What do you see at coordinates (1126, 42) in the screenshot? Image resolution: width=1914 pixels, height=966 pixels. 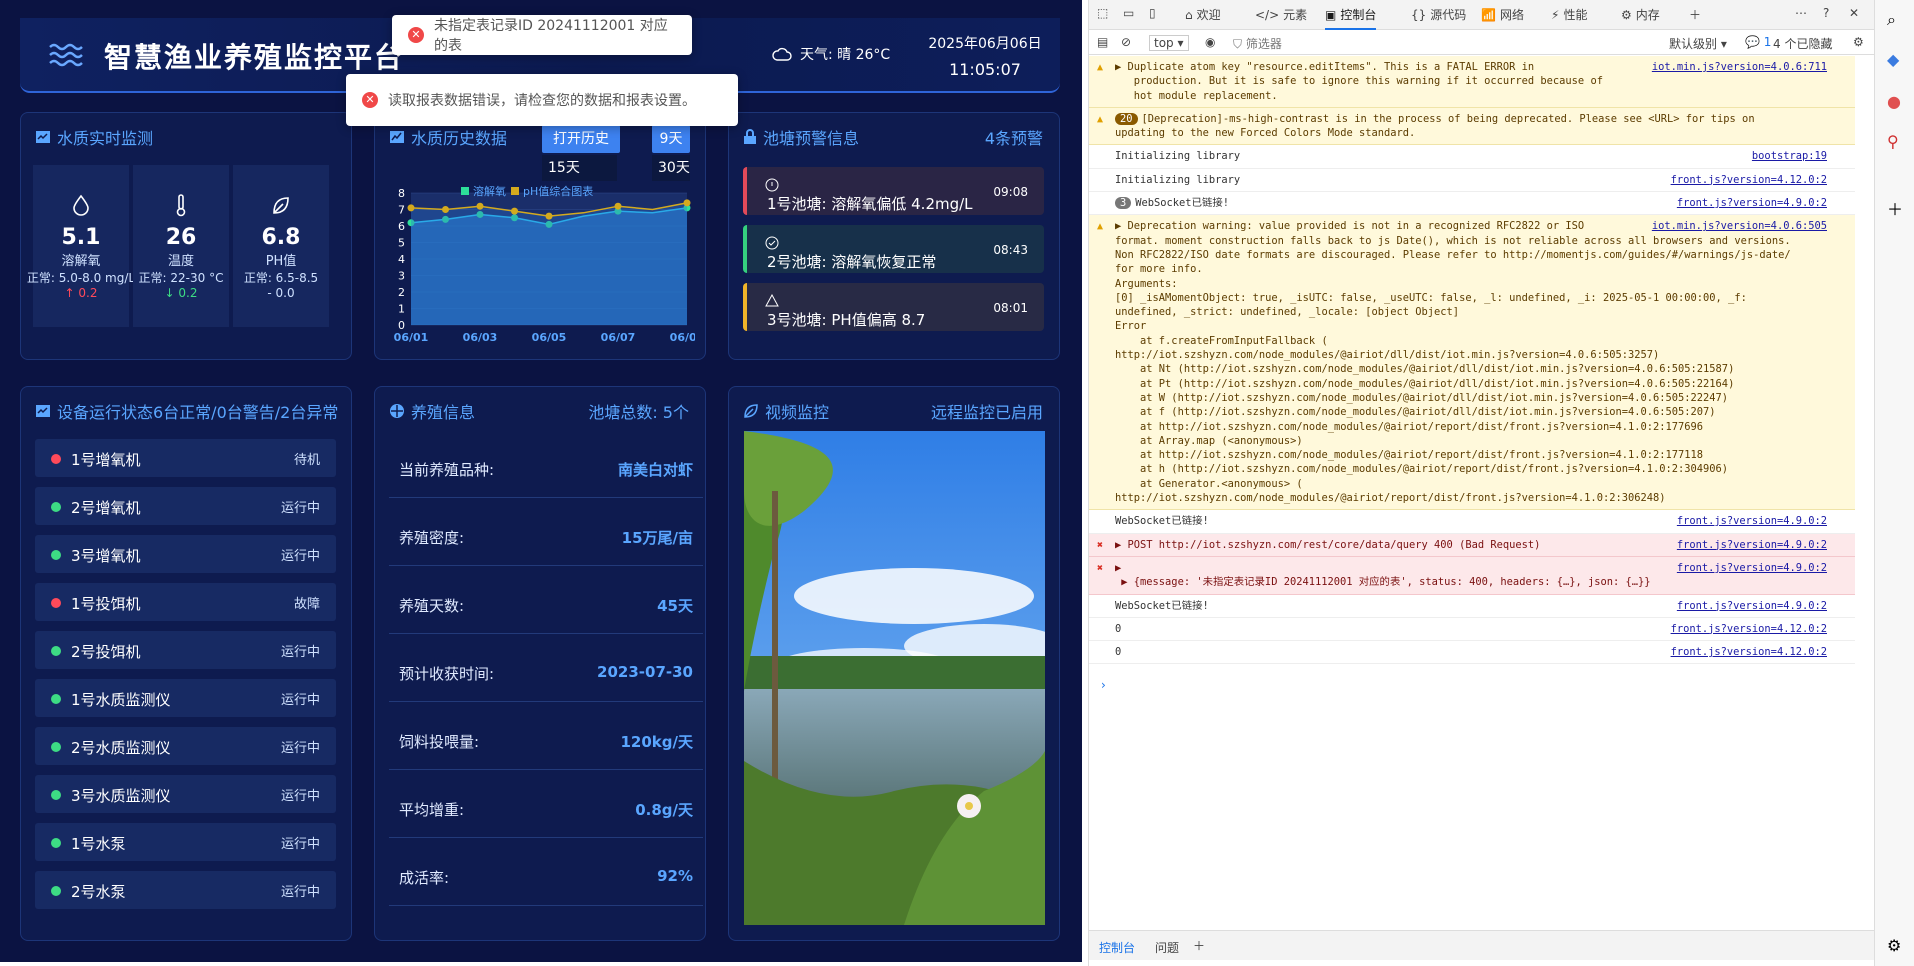 I see `clear-console-icon: ⊘` at bounding box center [1126, 42].